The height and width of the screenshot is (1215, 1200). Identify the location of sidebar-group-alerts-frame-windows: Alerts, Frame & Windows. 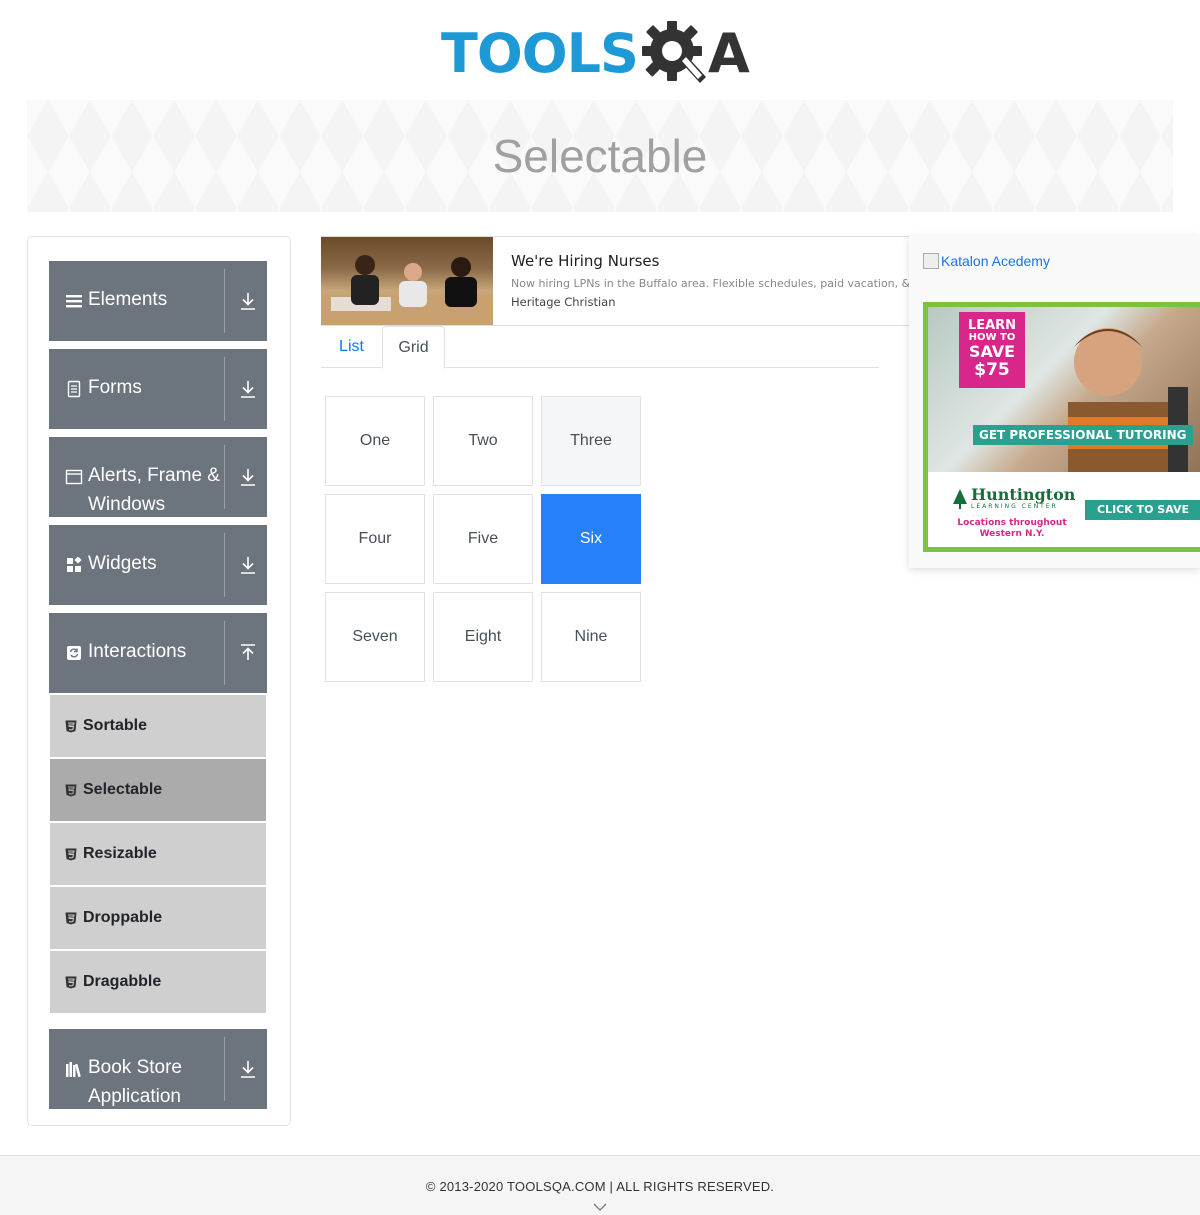
(158, 477).